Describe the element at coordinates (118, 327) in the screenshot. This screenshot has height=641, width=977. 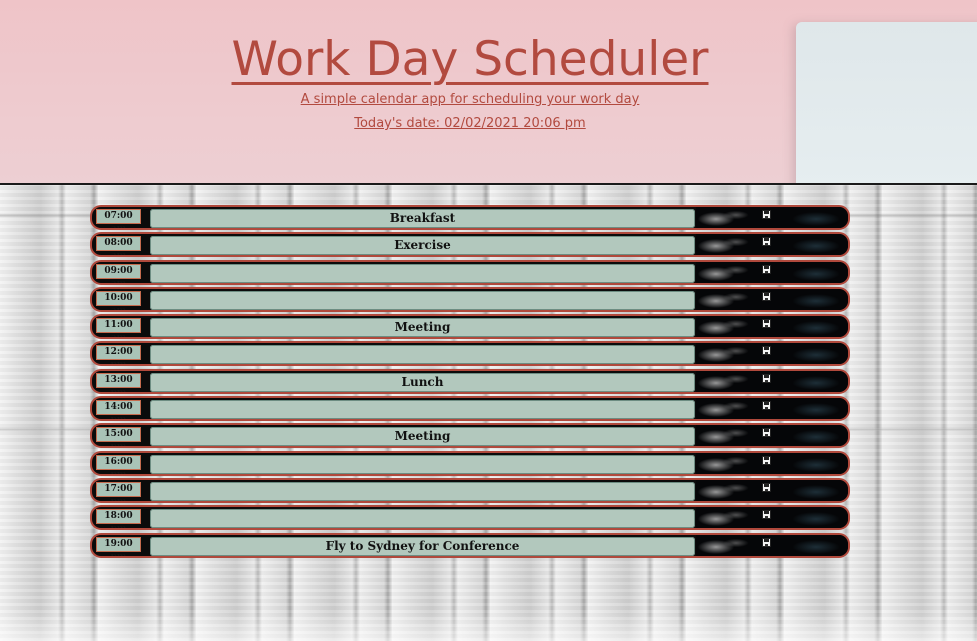
I see `hour-label: 11:00 am` at that location.